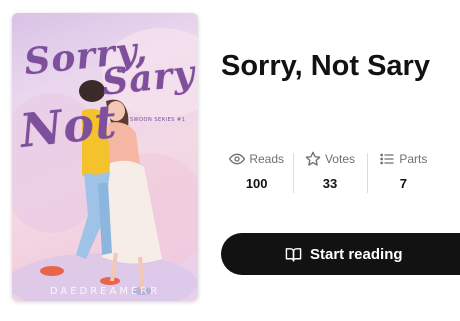  I want to click on book-stats: Reads 100 Votes 33 Parts 7, so click(330, 172).